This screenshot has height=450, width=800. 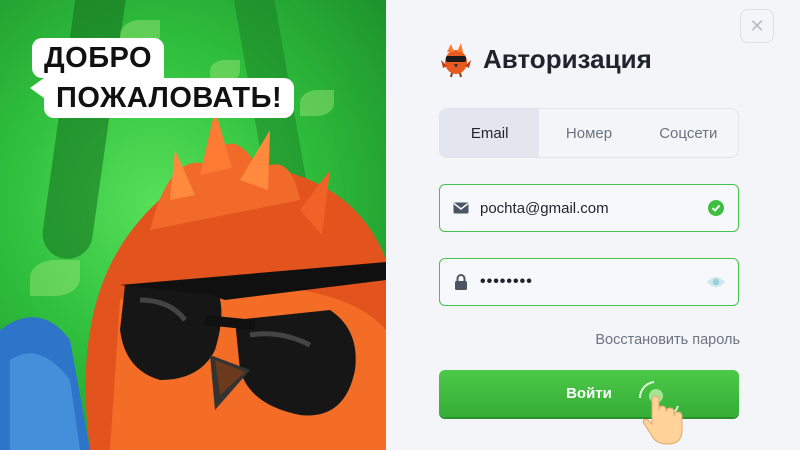 I want to click on tab-phone: Номер, so click(x=588, y=133).